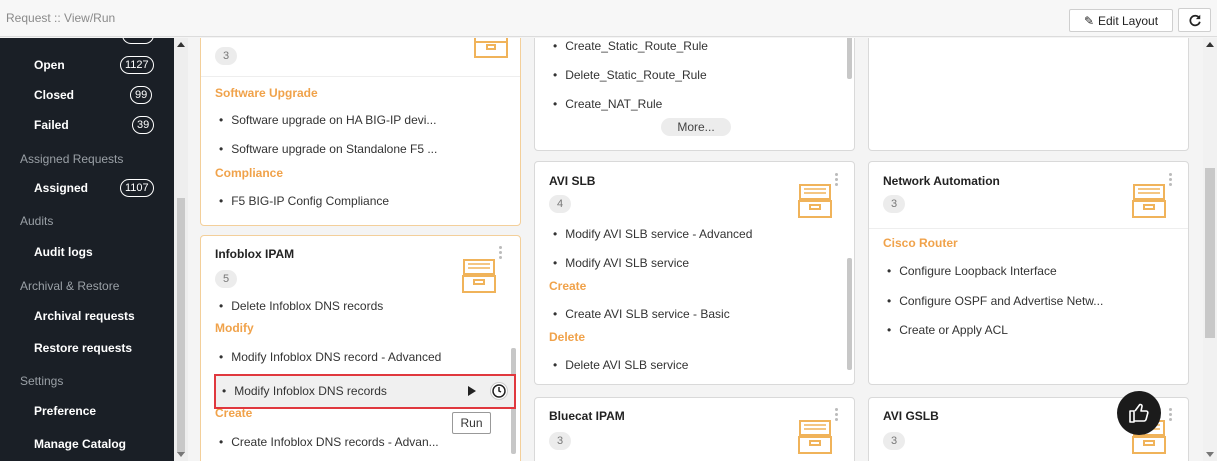 This screenshot has height=461, width=1217. What do you see at coordinates (947, 330) in the screenshot?
I see `catalog-item: Create or Apply ACL` at bounding box center [947, 330].